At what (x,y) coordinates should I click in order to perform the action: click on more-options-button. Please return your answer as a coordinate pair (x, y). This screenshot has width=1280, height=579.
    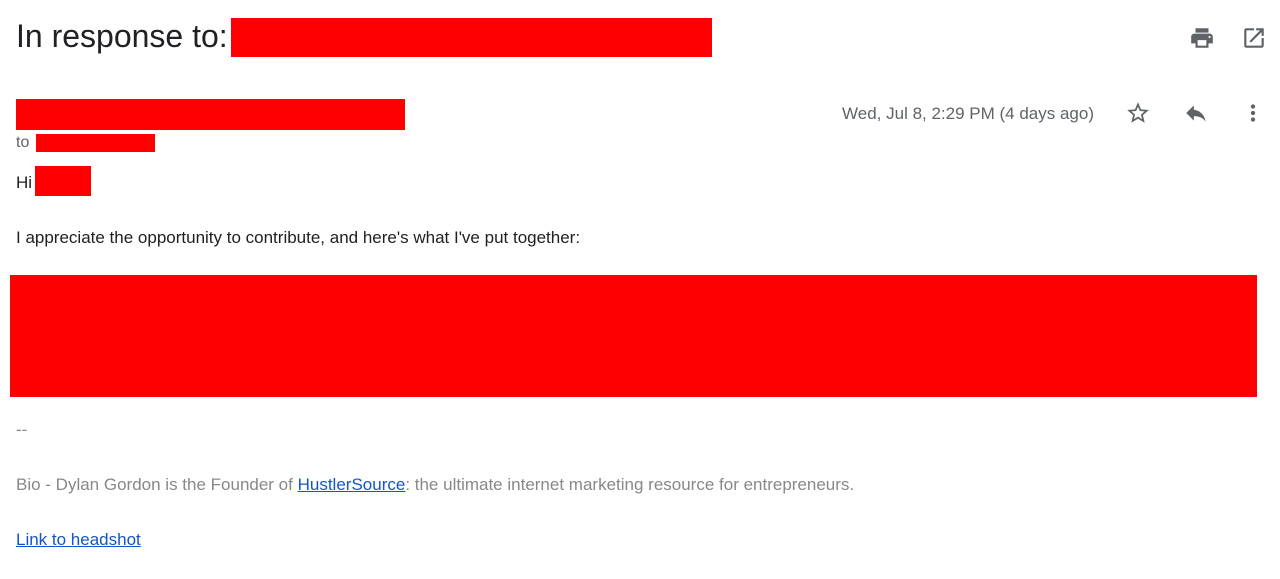
    Looking at the image, I should click on (1253, 113).